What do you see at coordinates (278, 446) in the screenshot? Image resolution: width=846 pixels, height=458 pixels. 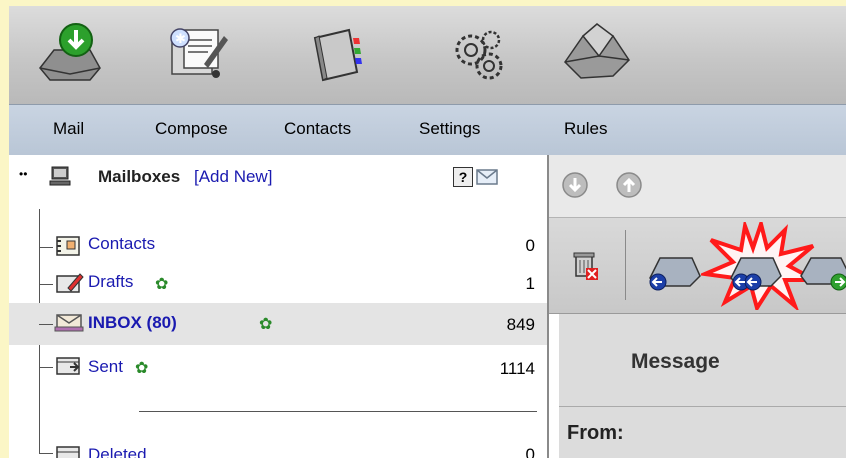 I see `folder-row-deleted: Deleted 0` at bounding box center [278, 446].